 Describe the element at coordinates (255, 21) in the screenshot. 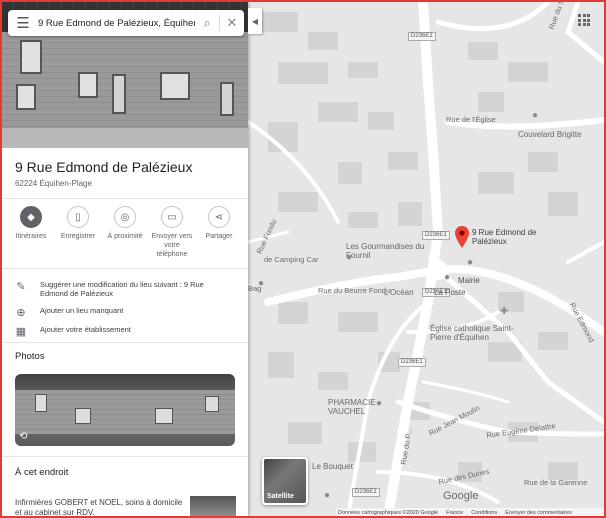

I see `collapse-panel-button: ◀` at that location.